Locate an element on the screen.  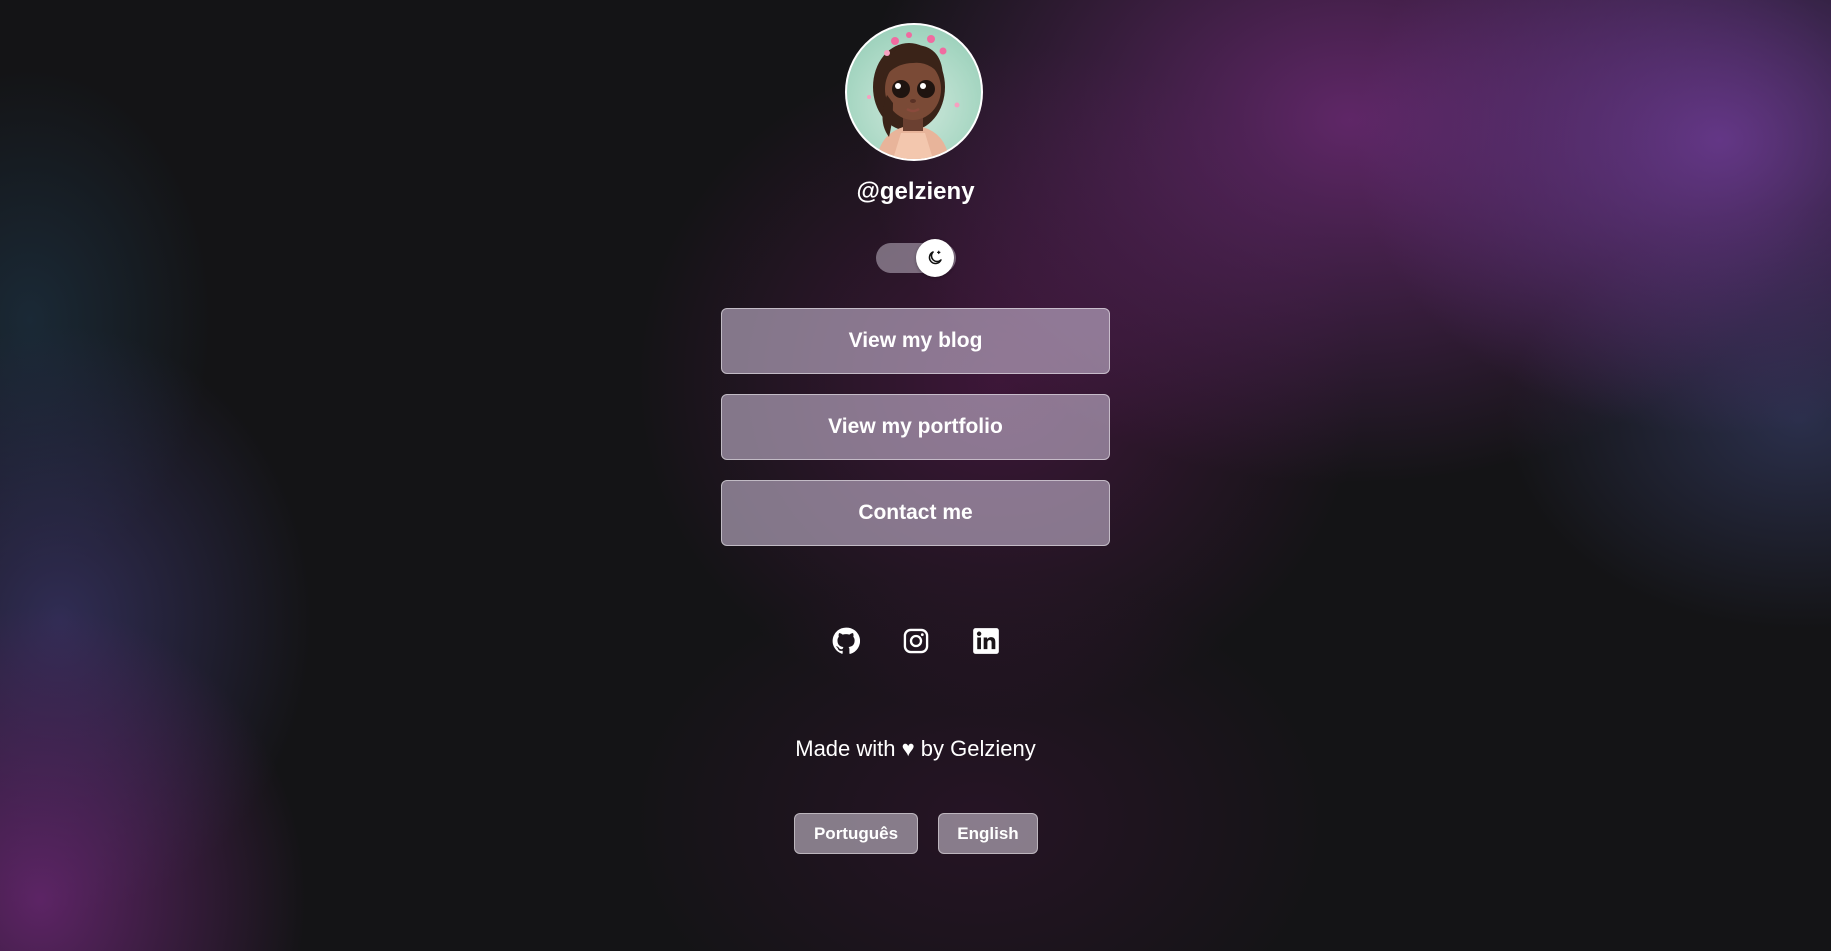
view-blog-button: View my blog is located at coordinates (915, 341).